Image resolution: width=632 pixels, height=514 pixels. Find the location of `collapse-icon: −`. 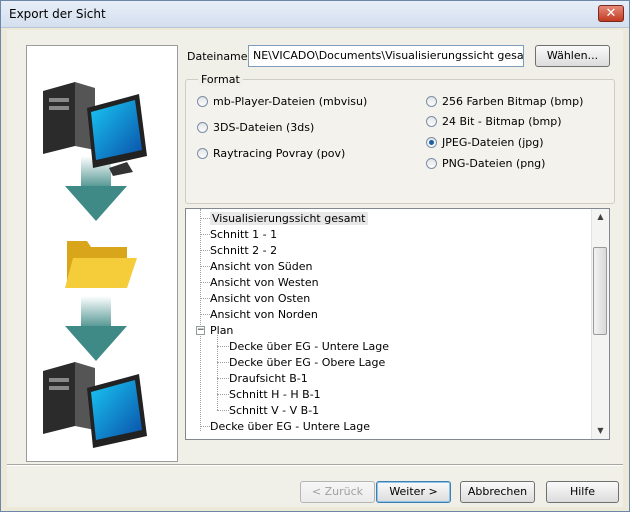

collapse-icon: − is located at coordinates (200, 330).